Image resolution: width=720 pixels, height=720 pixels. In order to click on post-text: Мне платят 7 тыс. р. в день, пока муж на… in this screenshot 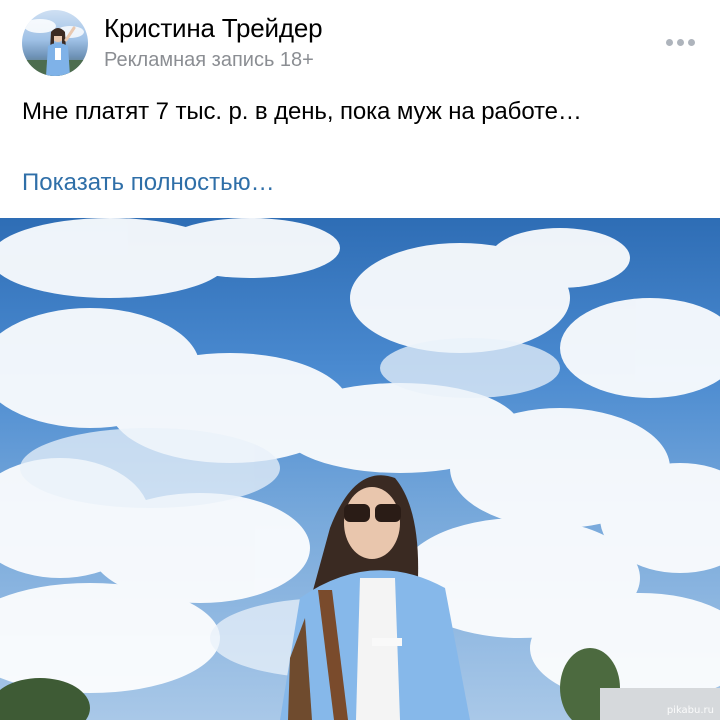, I will do `click(302, 111)`.